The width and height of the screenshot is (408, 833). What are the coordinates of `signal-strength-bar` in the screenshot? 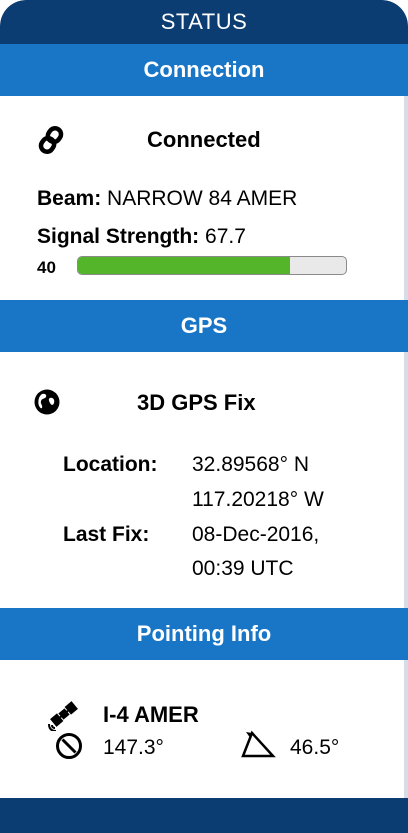 It's located at (212, 265).